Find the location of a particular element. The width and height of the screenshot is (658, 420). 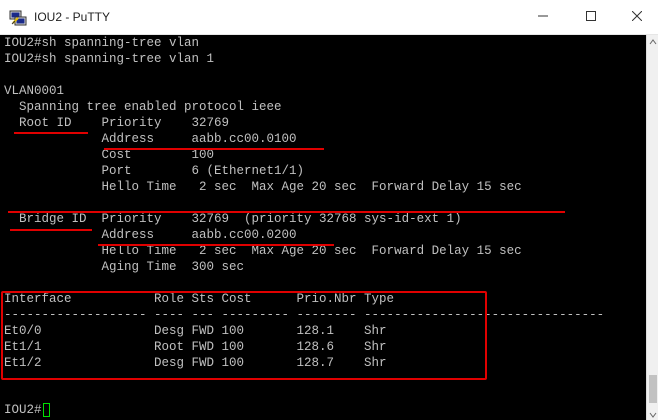

minimize-button is located at coordinates (543, 17).